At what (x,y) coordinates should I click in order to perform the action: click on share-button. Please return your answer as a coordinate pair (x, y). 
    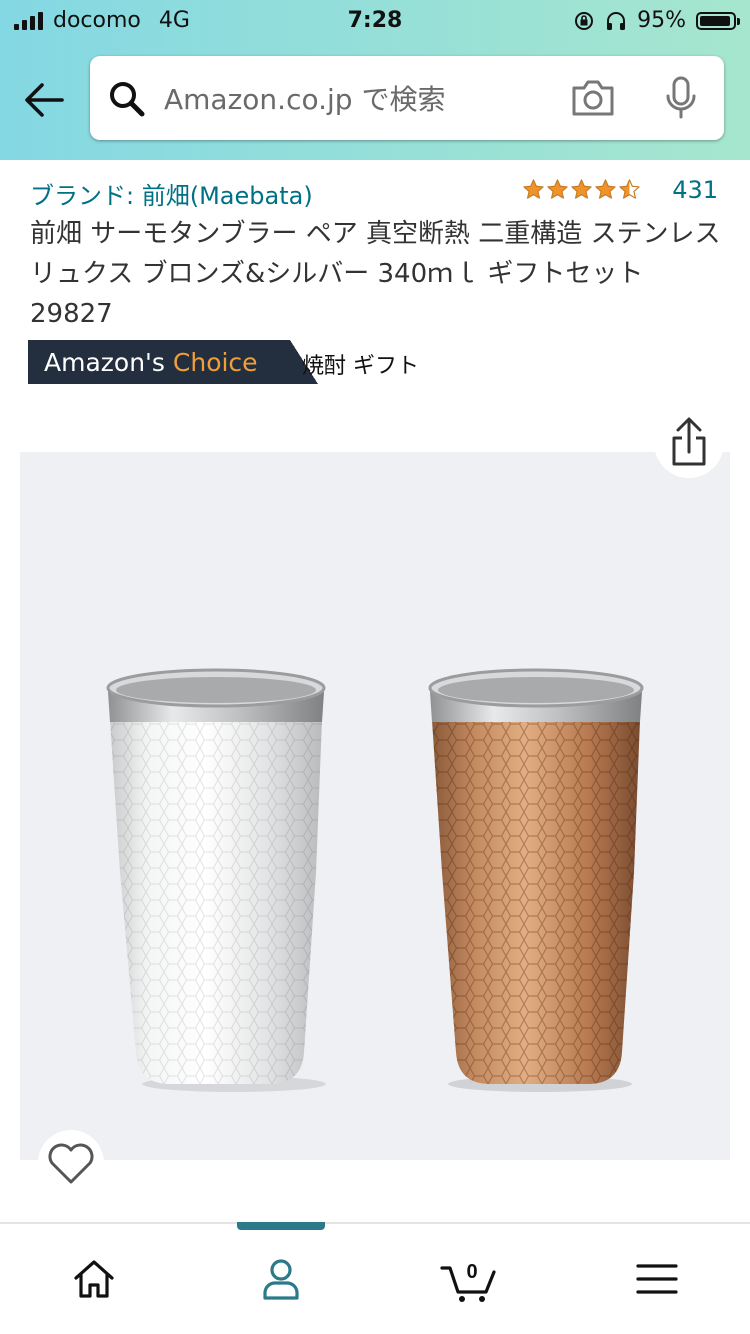
    Looking at the image, I should click on (689, 443).